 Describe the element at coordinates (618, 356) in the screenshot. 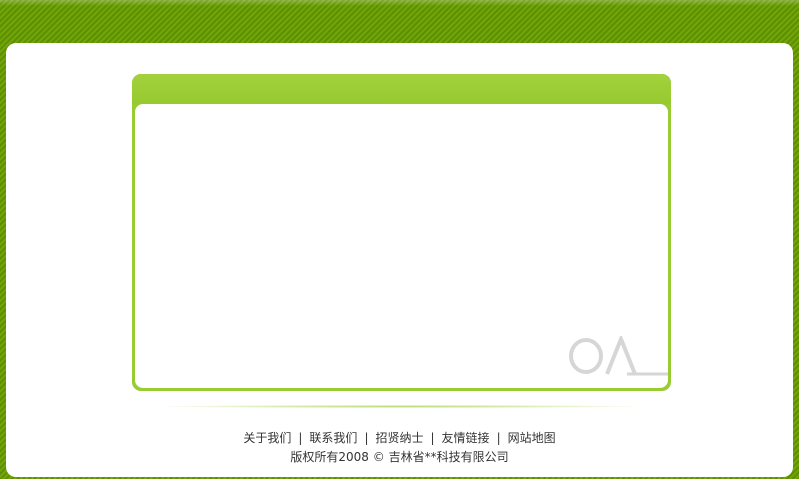

I see `oa-logo-icon` at that location.